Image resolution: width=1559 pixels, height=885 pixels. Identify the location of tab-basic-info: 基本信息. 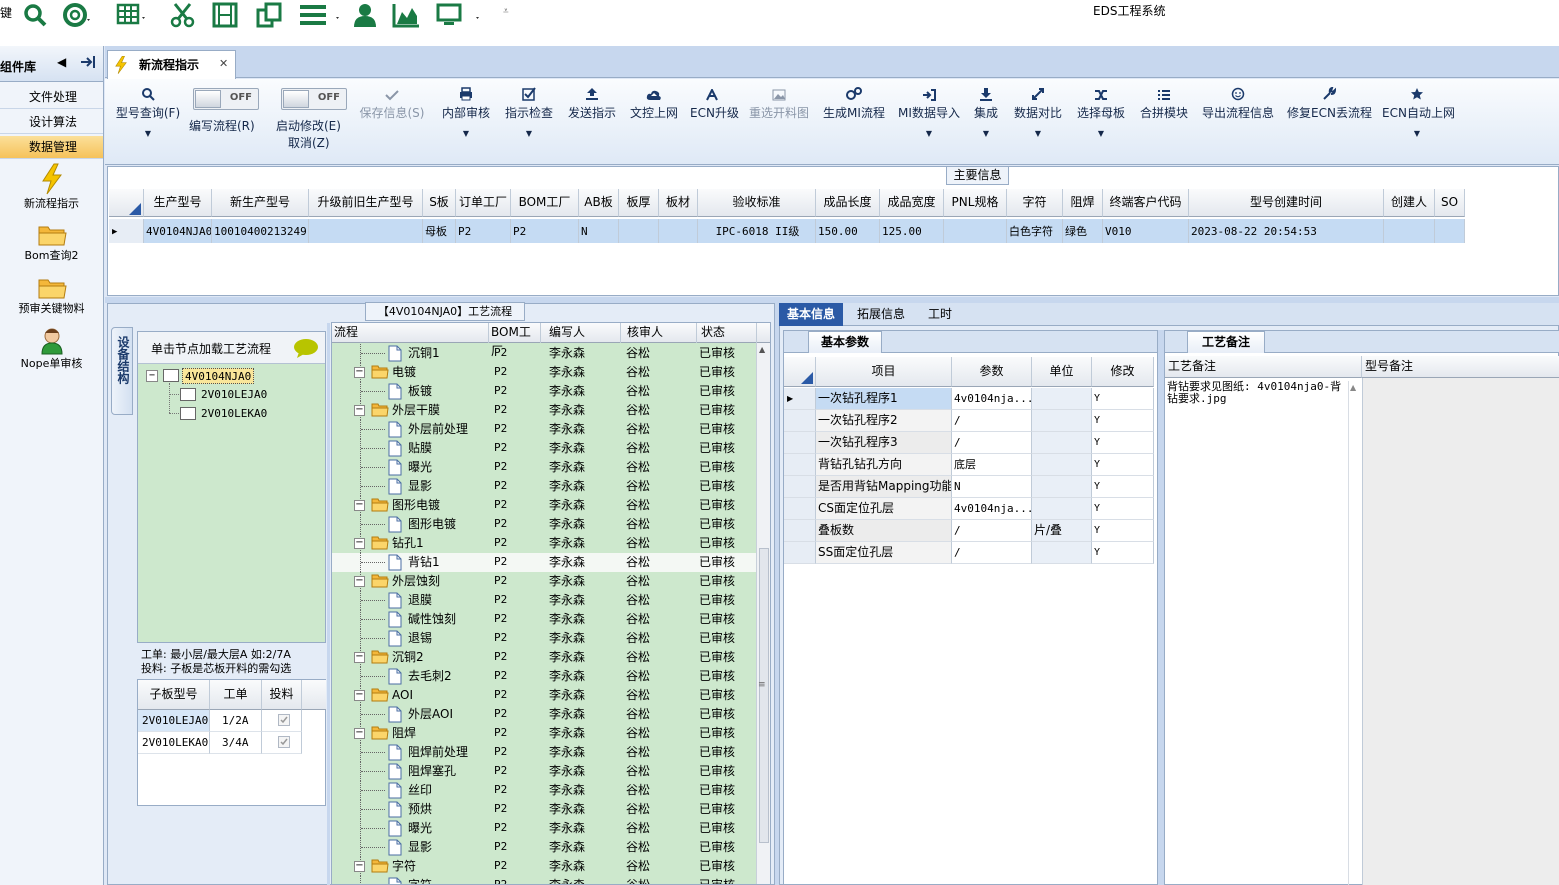
(811, 314).